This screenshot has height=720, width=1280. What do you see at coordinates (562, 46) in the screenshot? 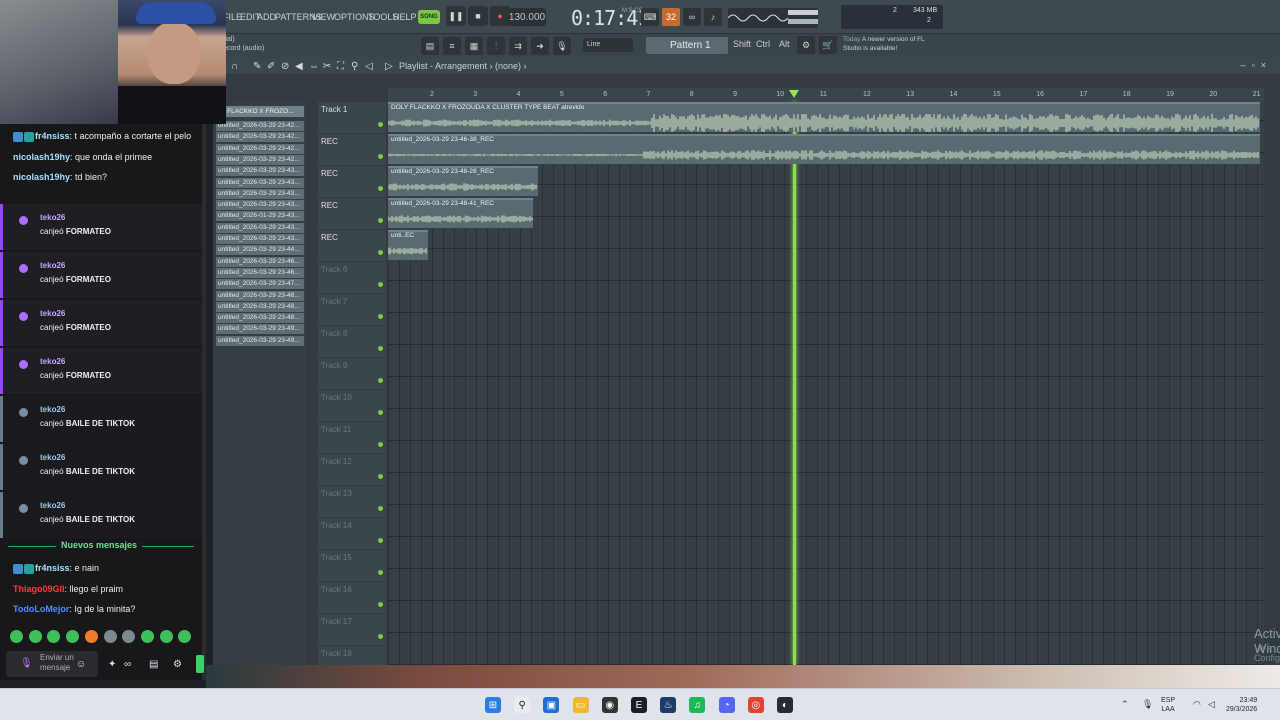
I see `mic-icon: 🎙` at bounding box center [562, 46].